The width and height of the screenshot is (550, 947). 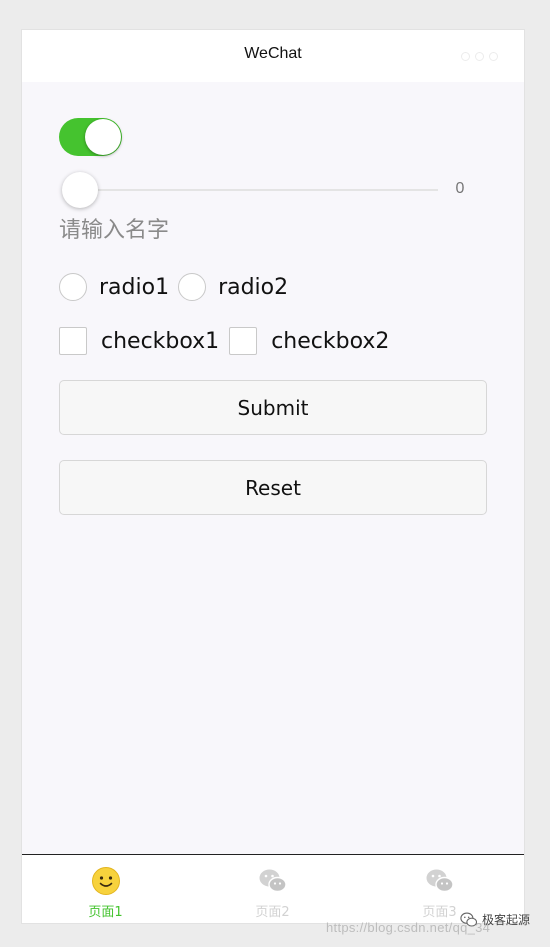 What do you see at coordinates (105, 912) in the screenshot?
I see `tab-label: 页面1` at bounding box center [105, 912].